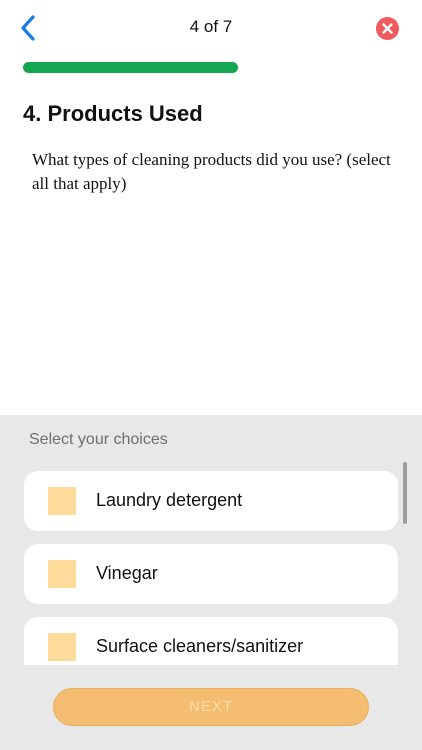 This screenshot has width=422, height=750. I want to click on close-icon, so click(387, 28).